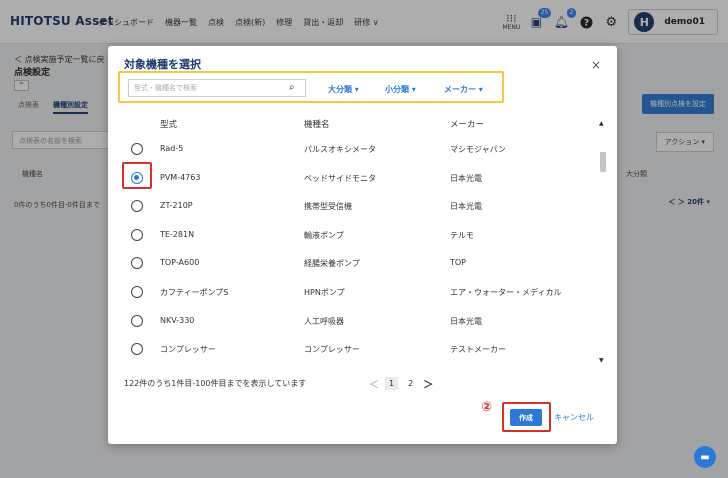  I want to click on cell-name: HPNポンプ, so click(324, 292).